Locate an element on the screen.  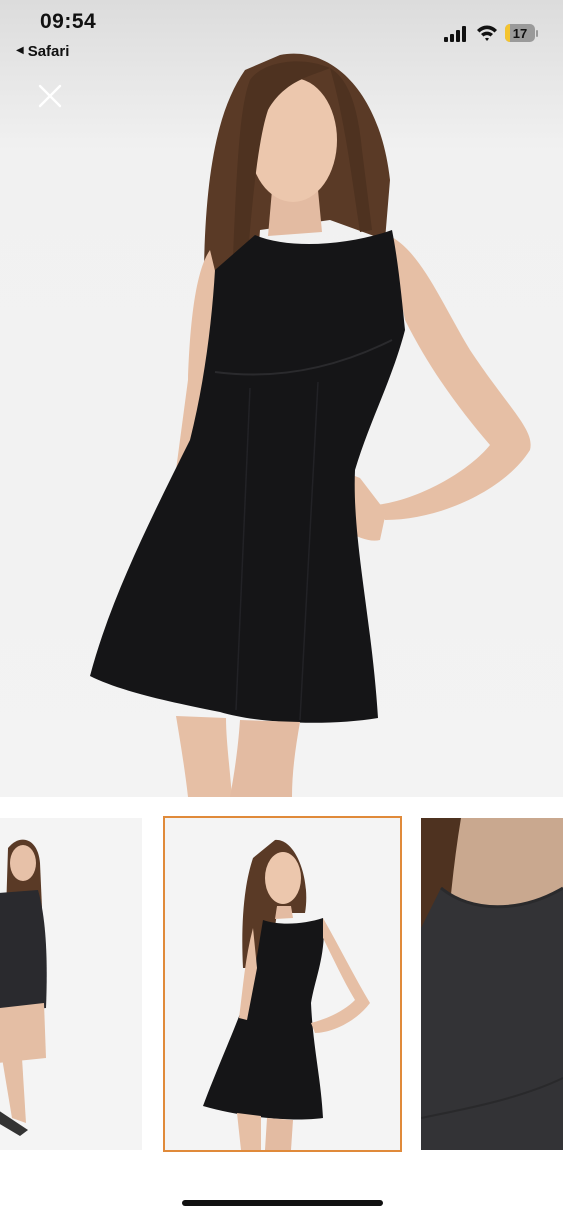
thumbnail-neckline-closeup is located at coordinates (492, 984).